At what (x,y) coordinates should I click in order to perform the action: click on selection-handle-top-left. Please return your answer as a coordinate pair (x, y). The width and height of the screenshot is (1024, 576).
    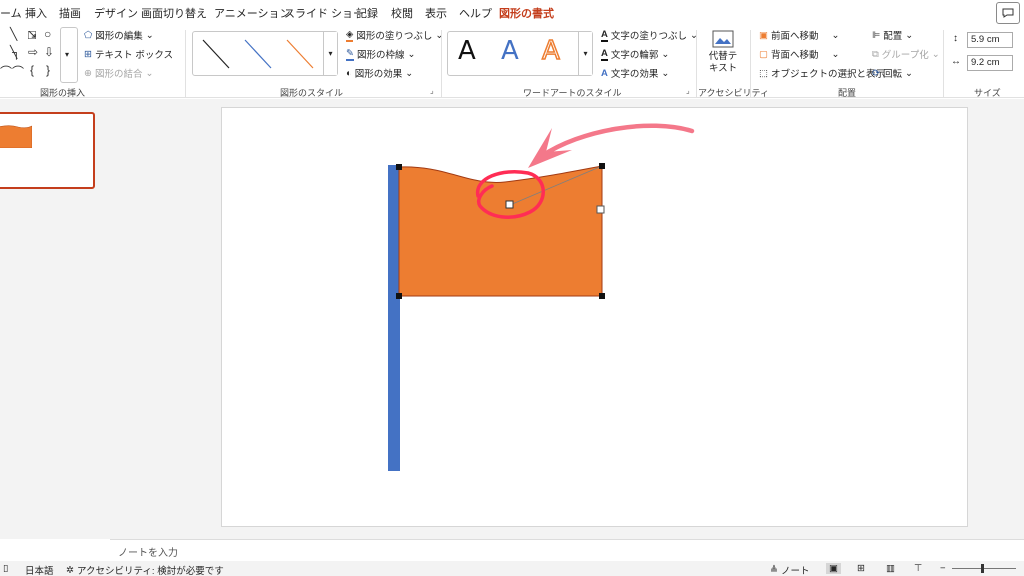
    Looking at the image, I should click on (399, 167).